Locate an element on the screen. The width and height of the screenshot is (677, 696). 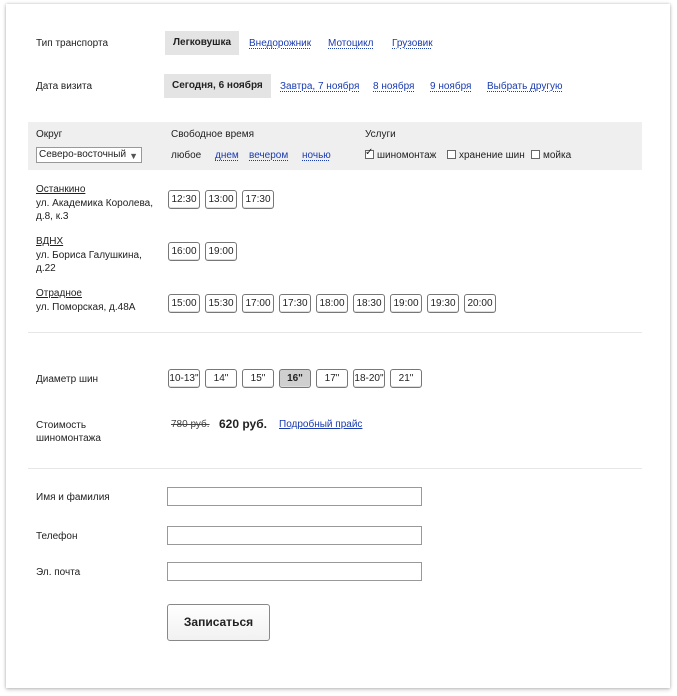
services-label: Услуги is located at coordinates (380, 134).